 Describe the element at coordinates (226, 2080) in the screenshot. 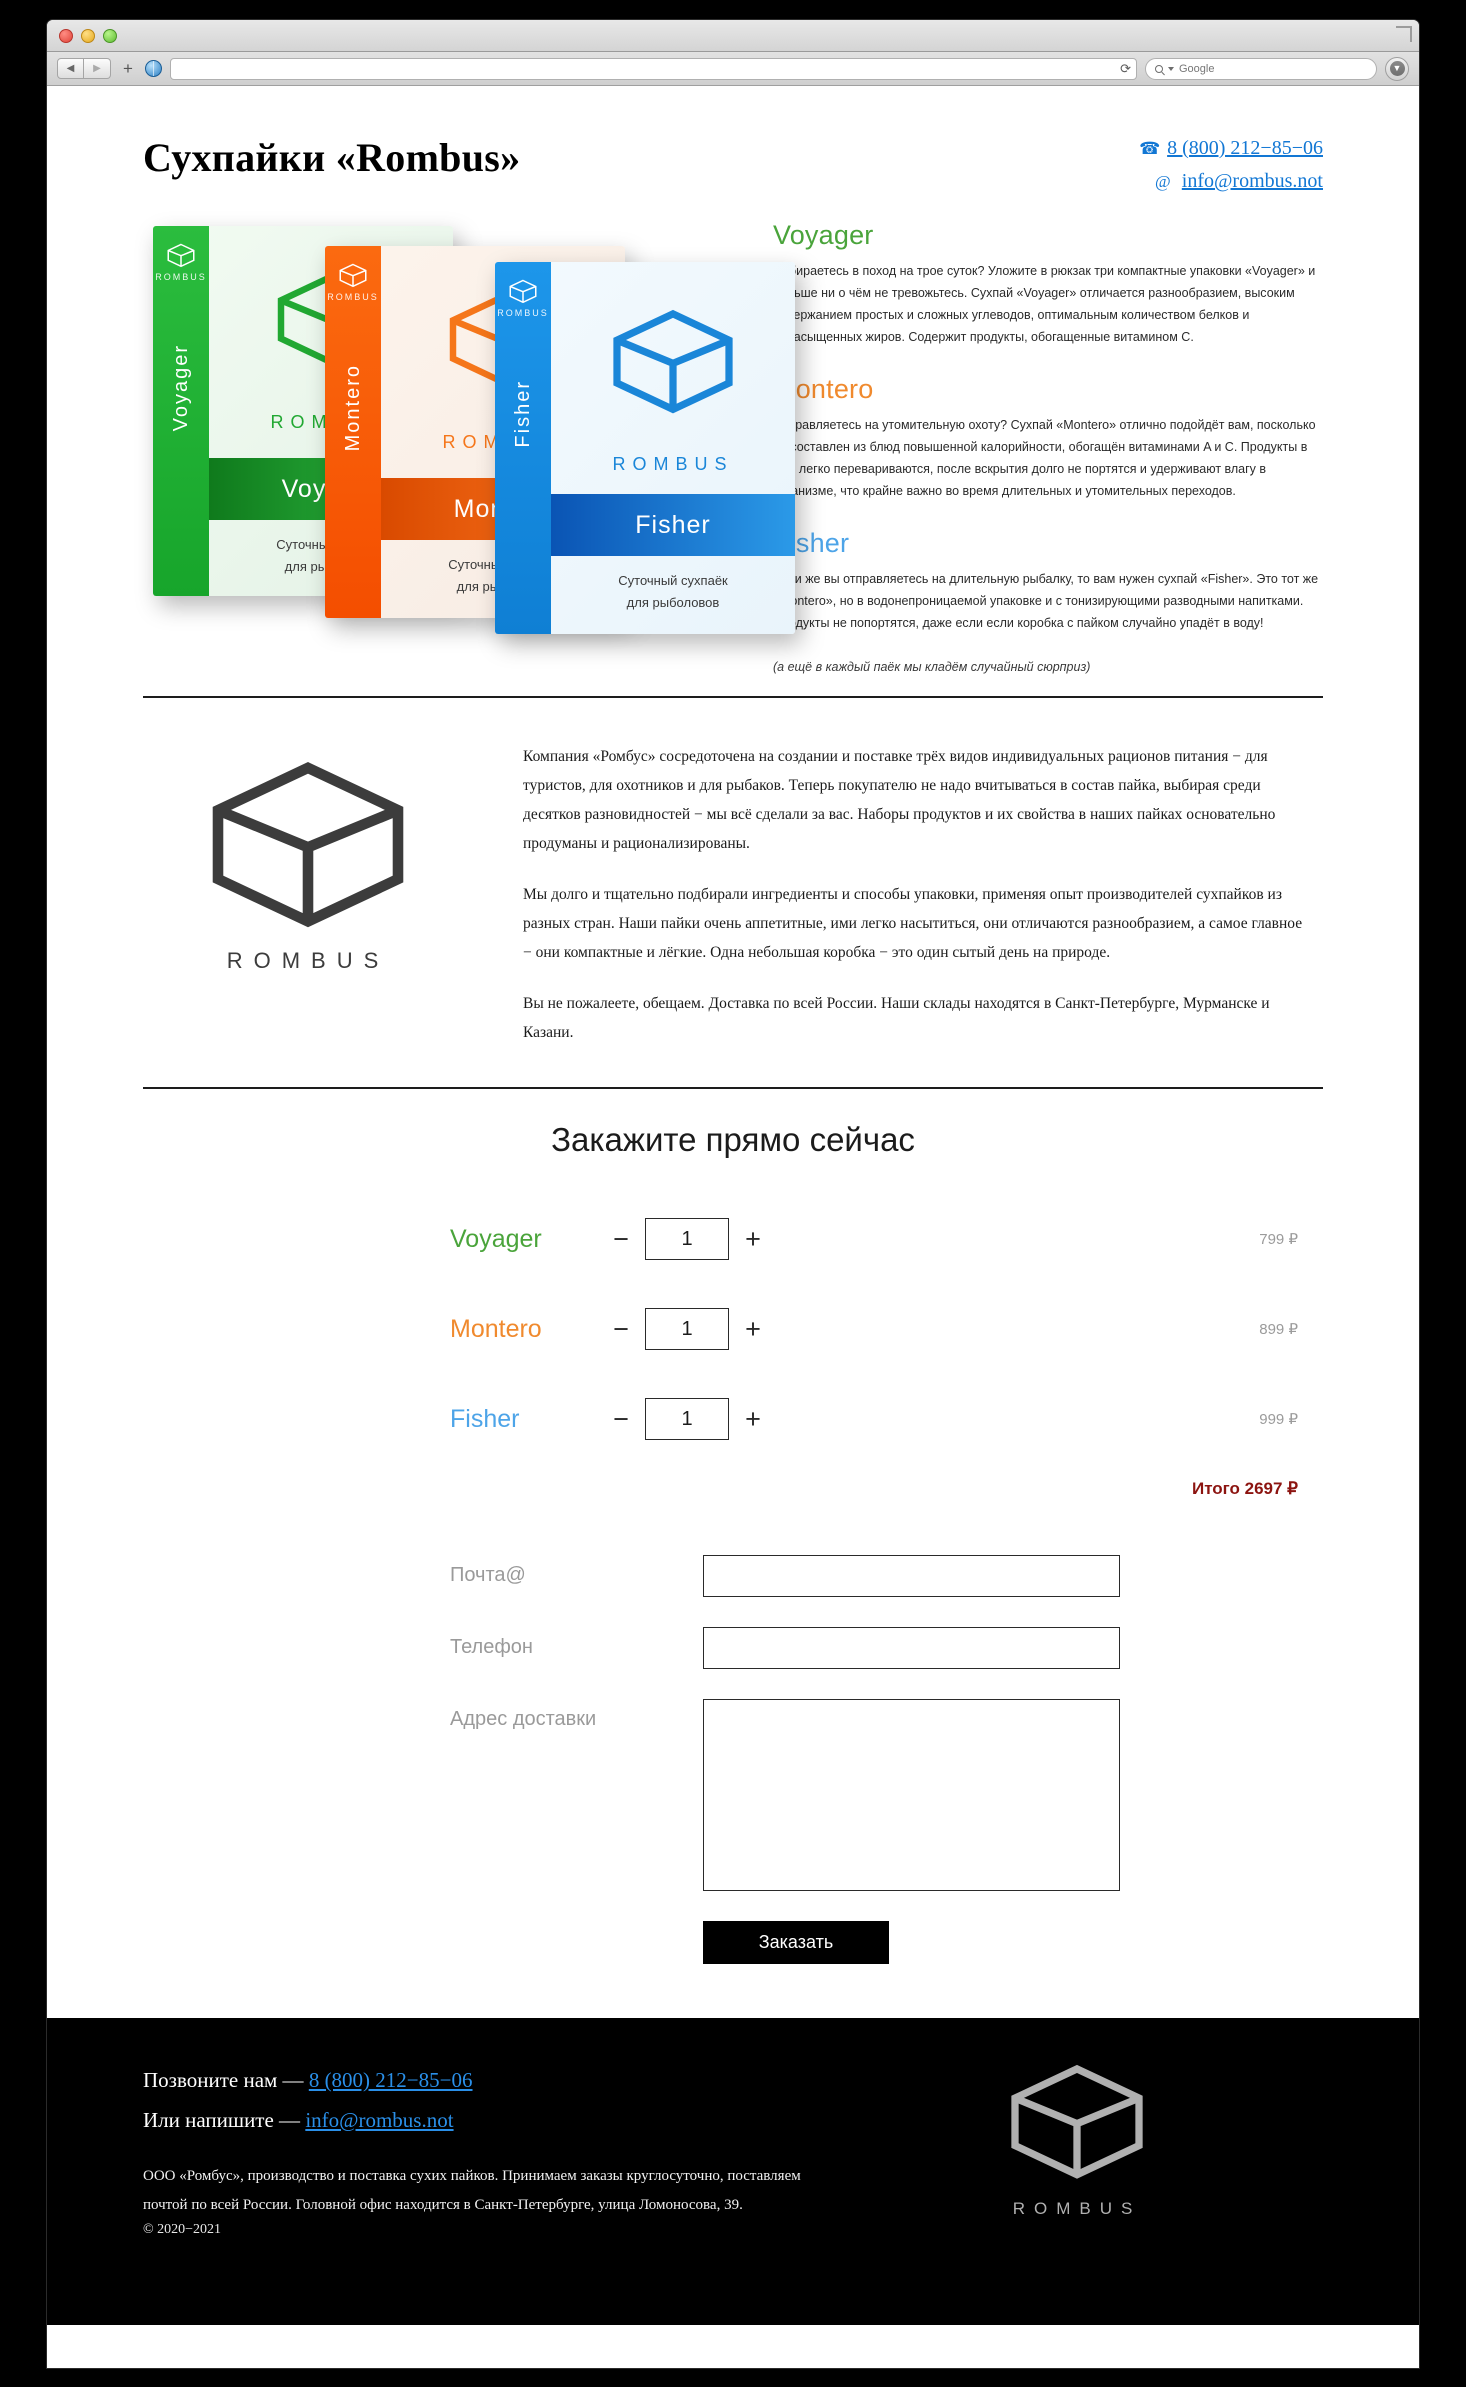

I see `footer-call-prefix: Позвоните нам —` at that location.